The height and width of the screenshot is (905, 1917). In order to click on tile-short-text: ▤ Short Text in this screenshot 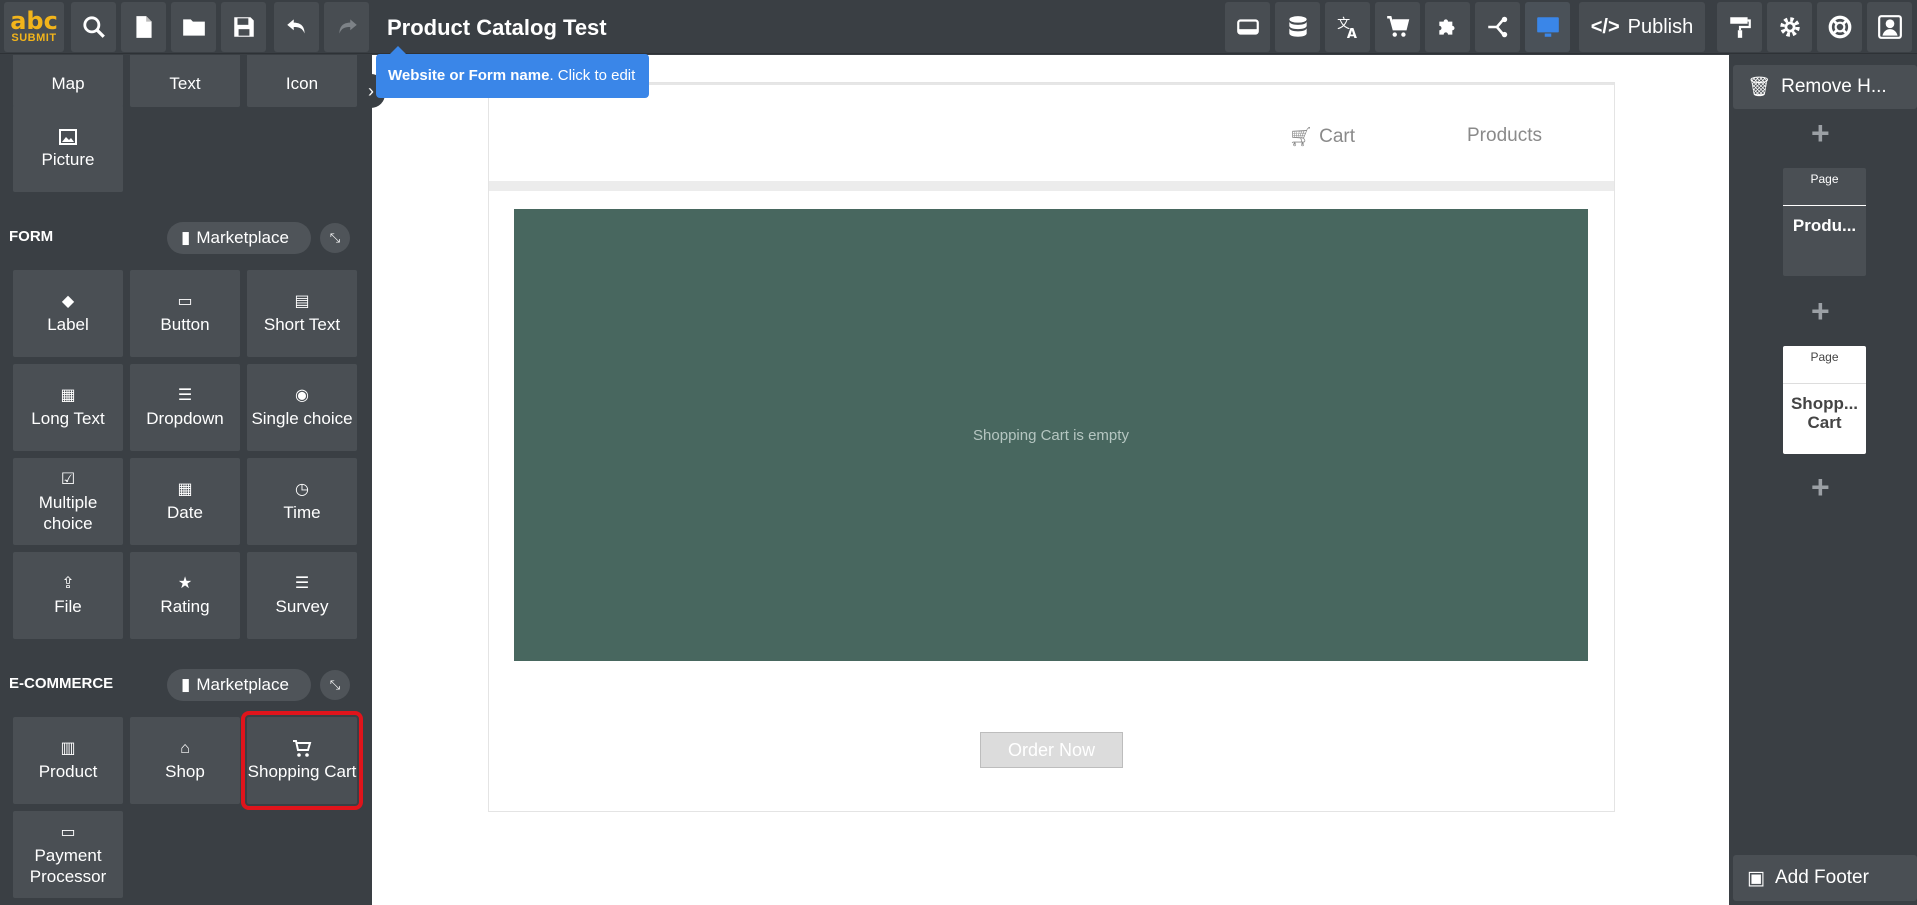, I will do `click(302, 313)`.